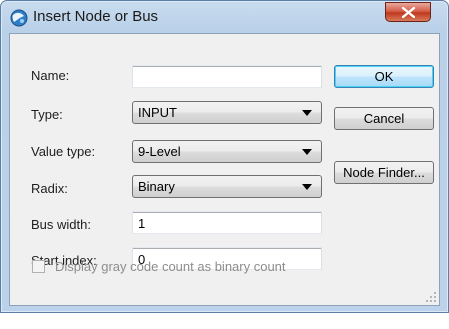 The width and height of the screenshot is (449, 329). What do you see at coordinates (156, 186) in the screenshot?
I see `radix-dropdown-value: Binary` at bounding box center [156, 186].